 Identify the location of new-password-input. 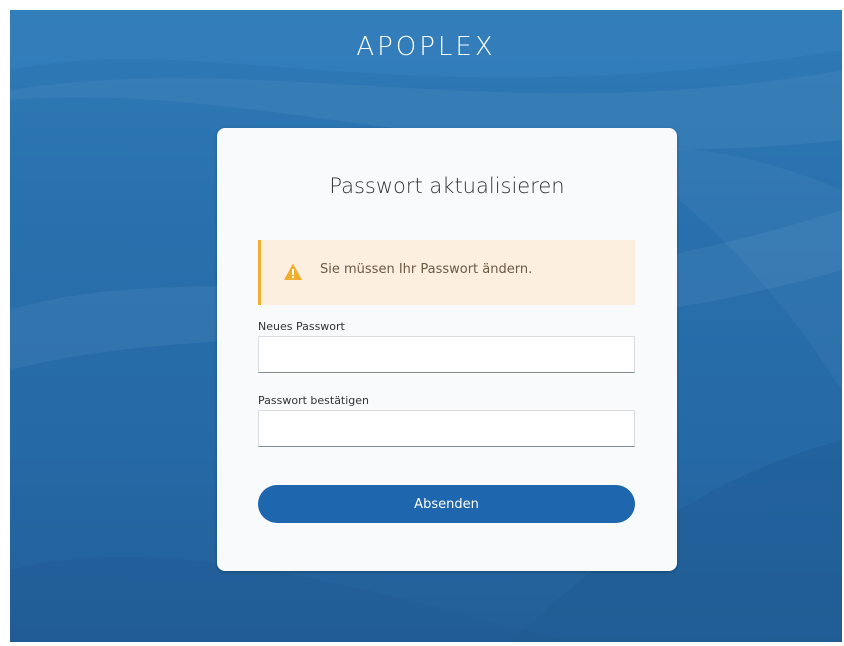
(446, 354).